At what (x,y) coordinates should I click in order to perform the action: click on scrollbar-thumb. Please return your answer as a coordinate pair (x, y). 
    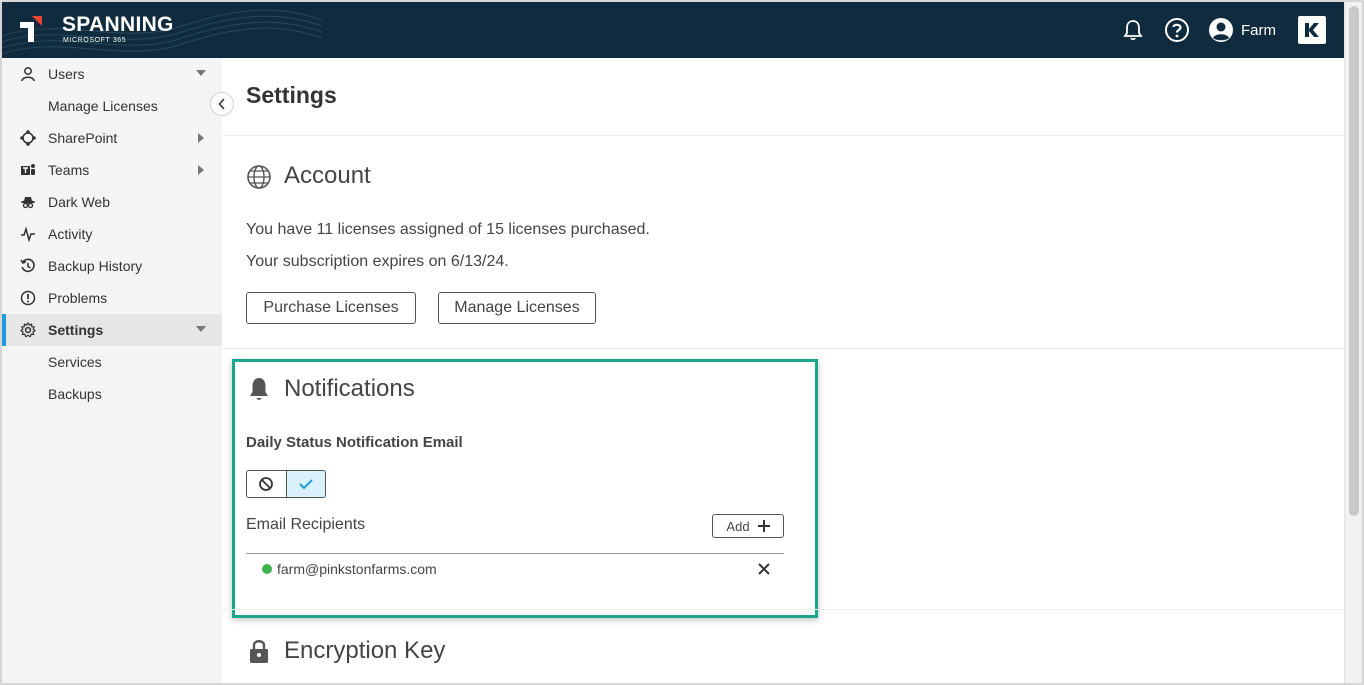
    Looking at the image, I should click on (1354, 261).